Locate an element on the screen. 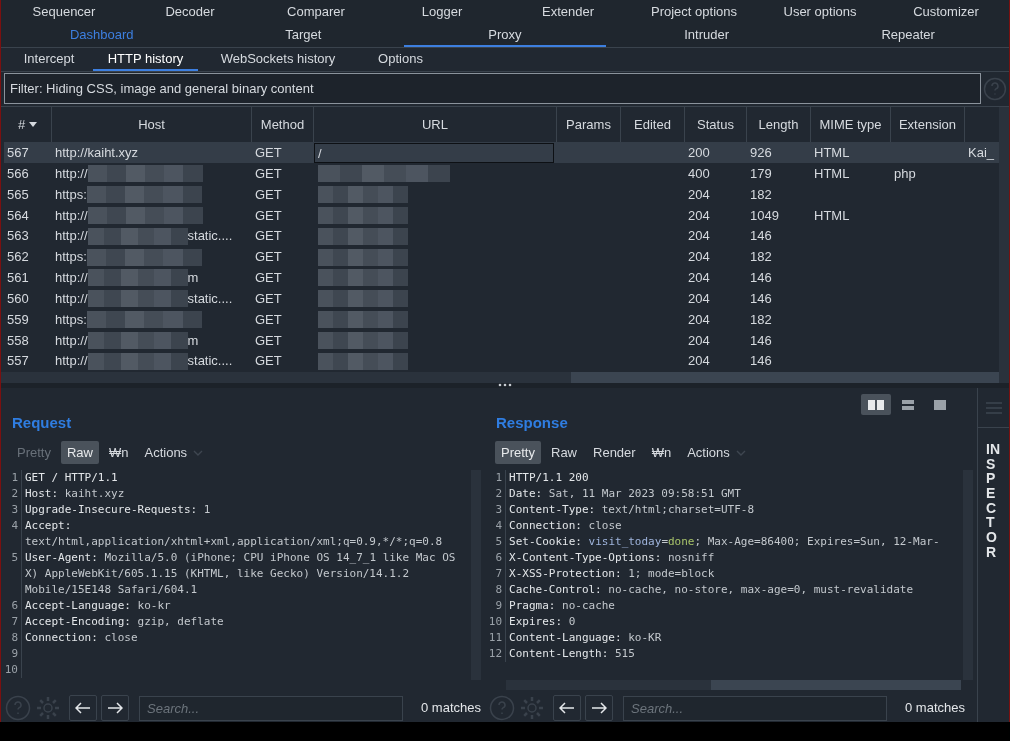 The width and height of the screenshot is (1010, 741). tool-tab: Target is located at coordinates (303, 35).